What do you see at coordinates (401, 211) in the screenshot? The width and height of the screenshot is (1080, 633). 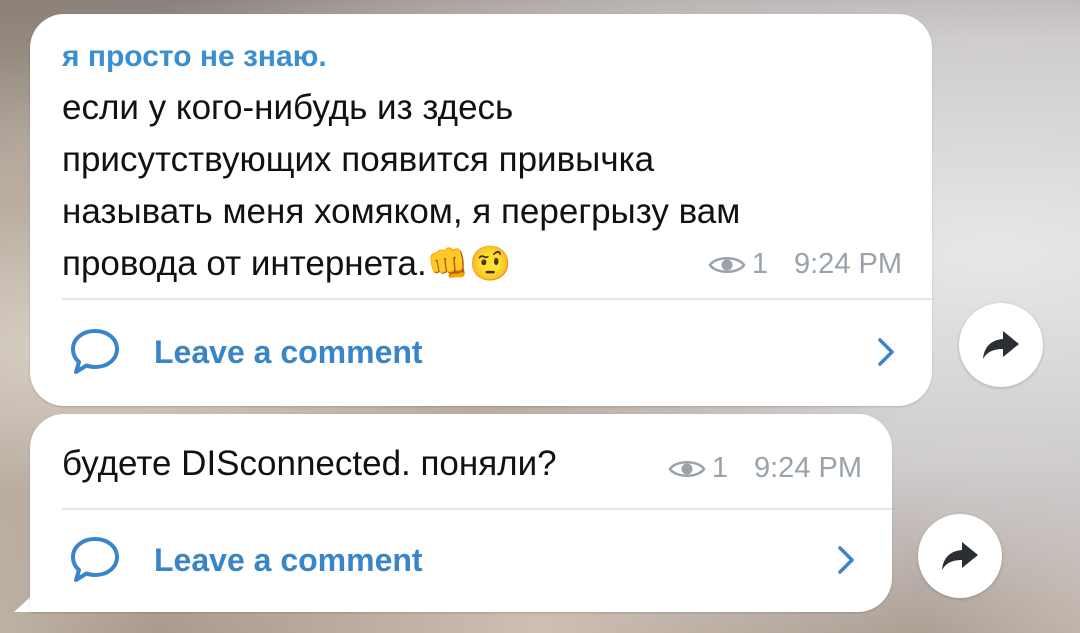 I see `message-line: называть меня хомяком, я перегрызу вам` at bounding box center [401, 211].